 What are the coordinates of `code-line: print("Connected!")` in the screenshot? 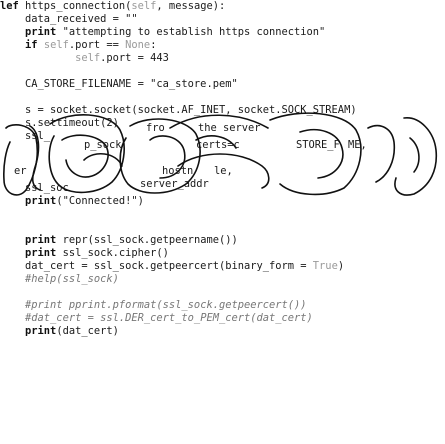 It's located at (84, 201).